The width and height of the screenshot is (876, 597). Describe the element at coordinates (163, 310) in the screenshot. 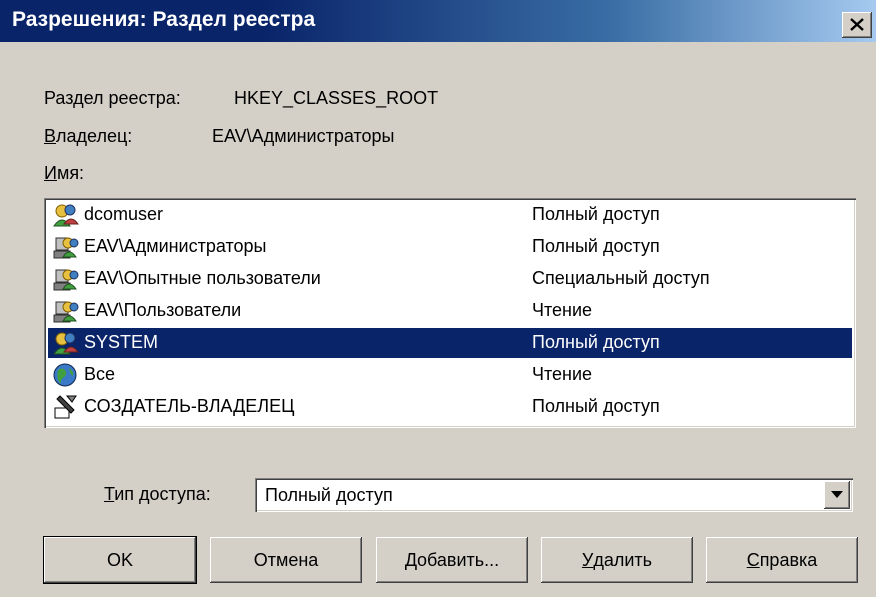

I see `principal-name: EAV\Пользователи` at that location.